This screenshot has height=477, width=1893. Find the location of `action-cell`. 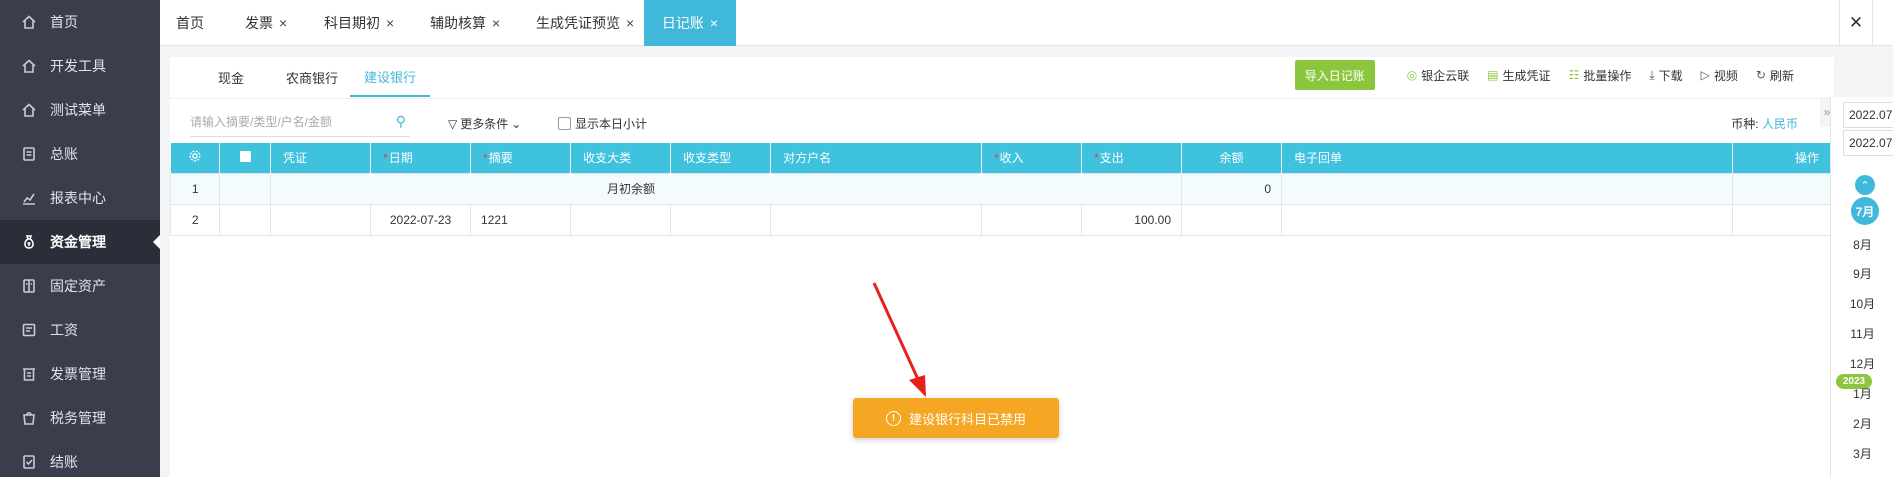

action-cell is located at coordinates (1783, 219).